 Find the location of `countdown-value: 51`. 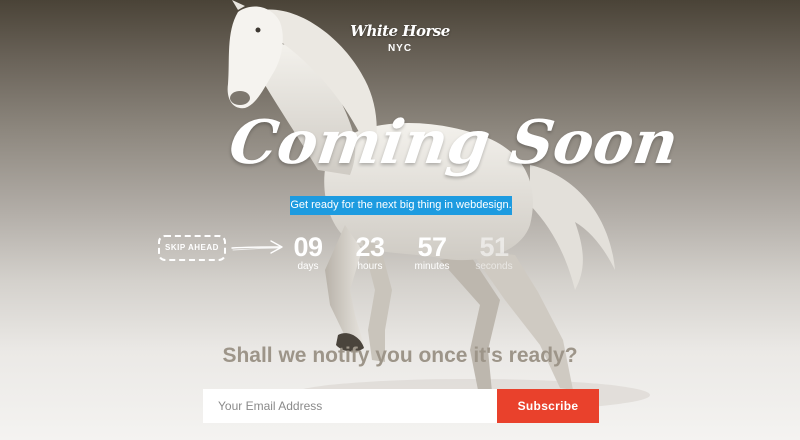

countdown-value: 51 is located at coordinates (494, 247).